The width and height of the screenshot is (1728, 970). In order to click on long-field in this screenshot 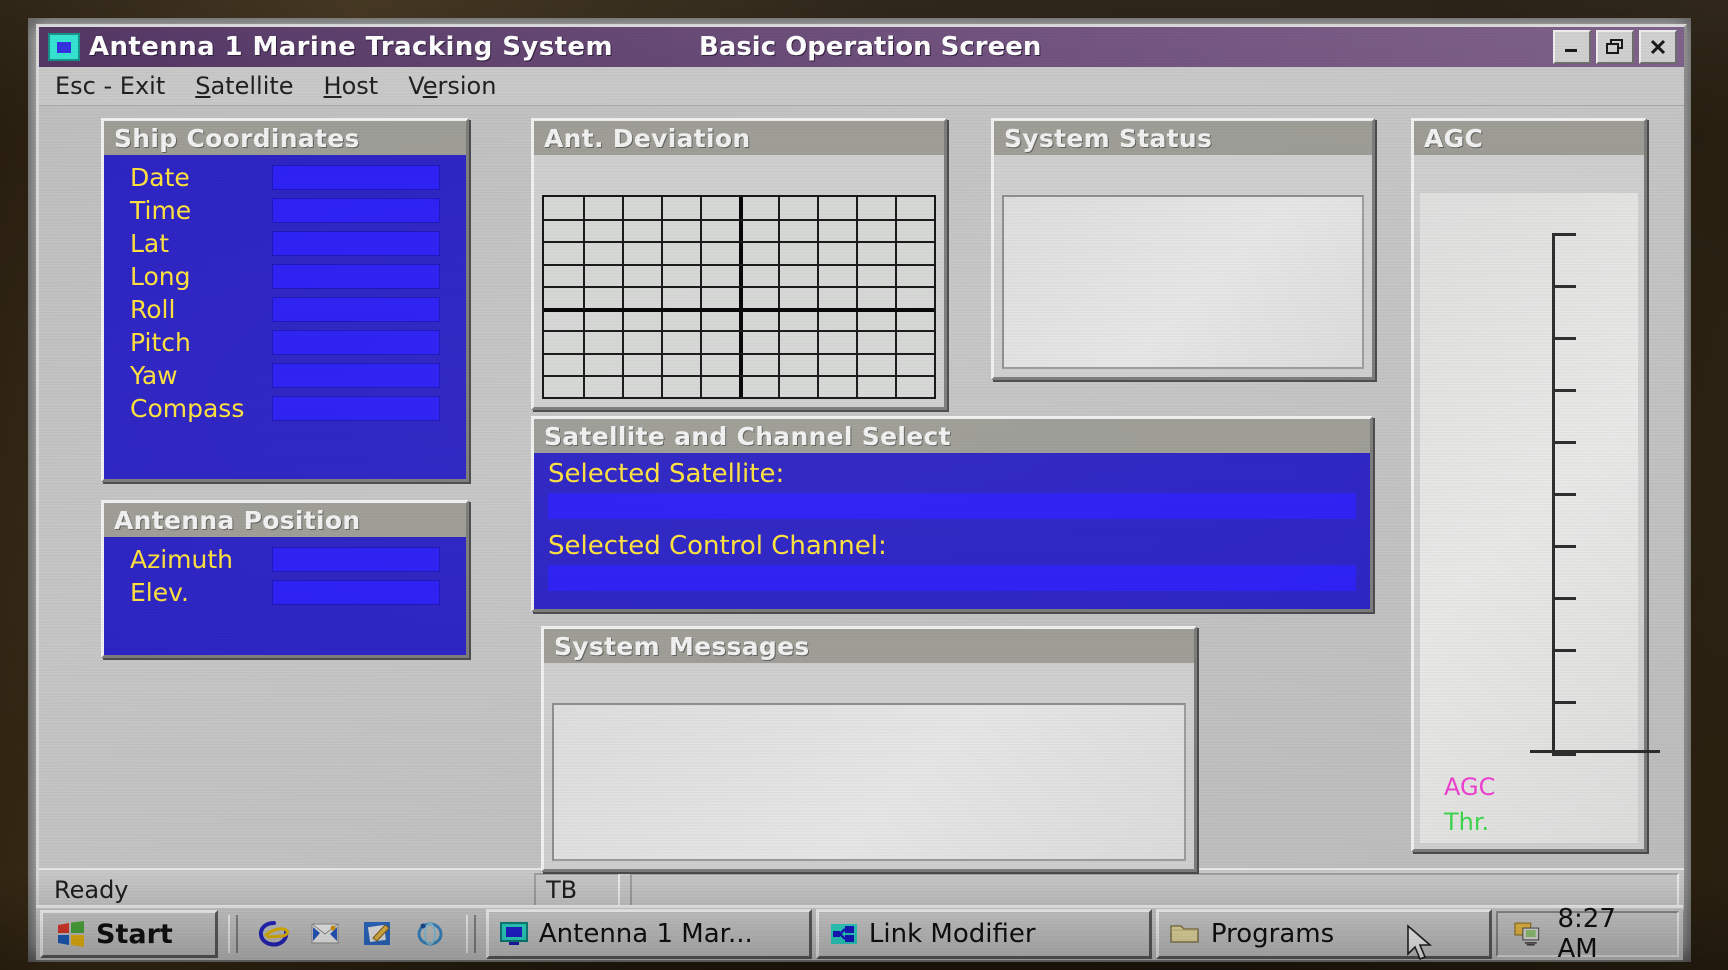, I will do `click(356, 276)`.